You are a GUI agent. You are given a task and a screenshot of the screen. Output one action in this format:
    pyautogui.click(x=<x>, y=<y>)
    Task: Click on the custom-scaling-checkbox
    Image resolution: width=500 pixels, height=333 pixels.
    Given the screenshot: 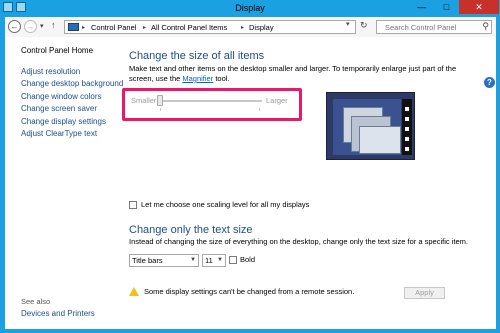 What is the action you would take?
    pyautogui.click(x=133, y=204)
    